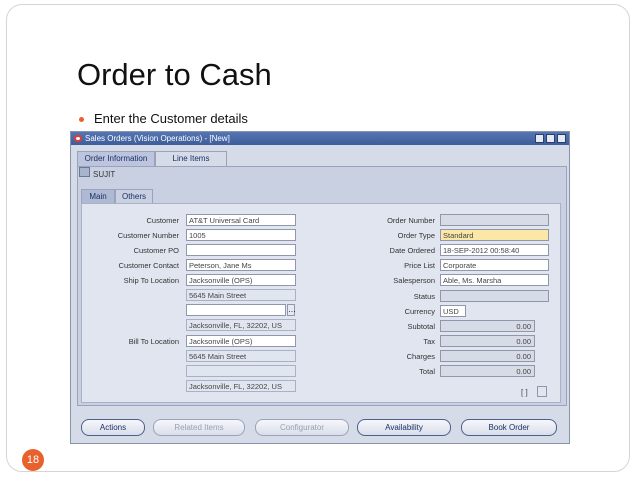  Describe the element at coordinates (241, 265) in the screenshot. I see `customer-contact-field: Peterson, Jane Ms` at that location.